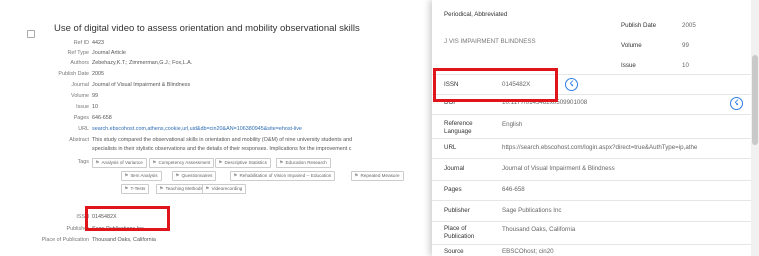 The width and height of the screenshot is (759, 256). I want to click on periodical-value: J VIS IMPAIRMENT BLINDNESS, so click(490, 41).